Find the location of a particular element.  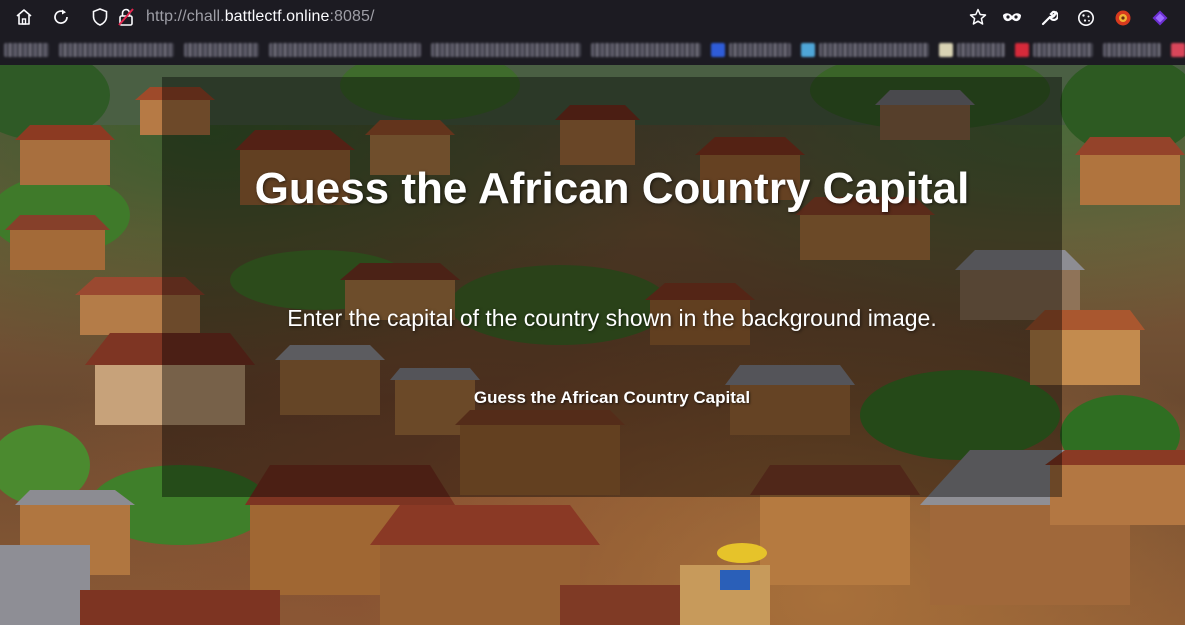

home-icon is located at coordinates (24, 17).